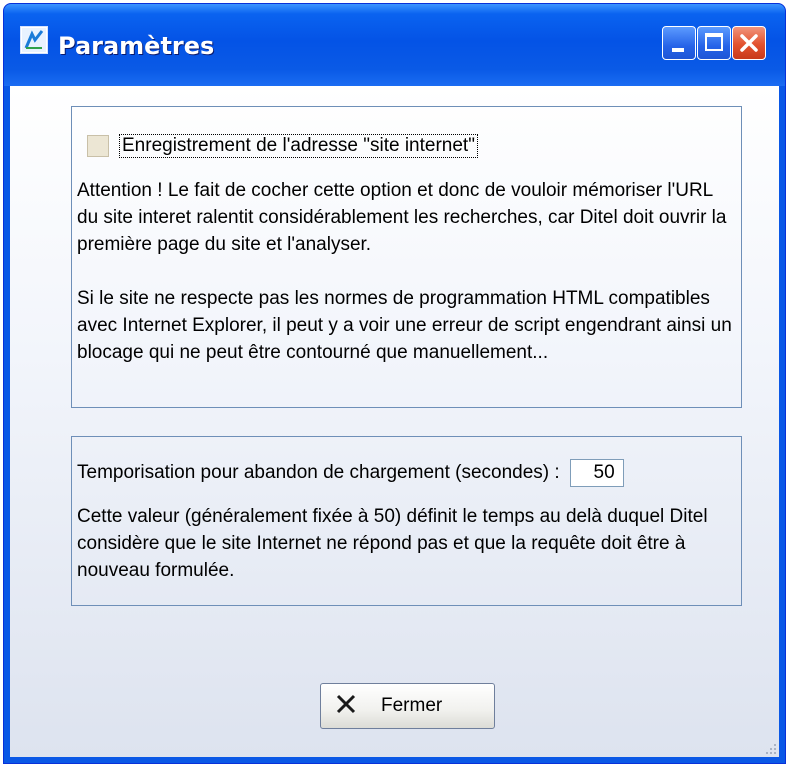 Image resolution: width=791 pixels, height=770 pixels. I want to click on close-button-label: Fermer, so click(412, 705).